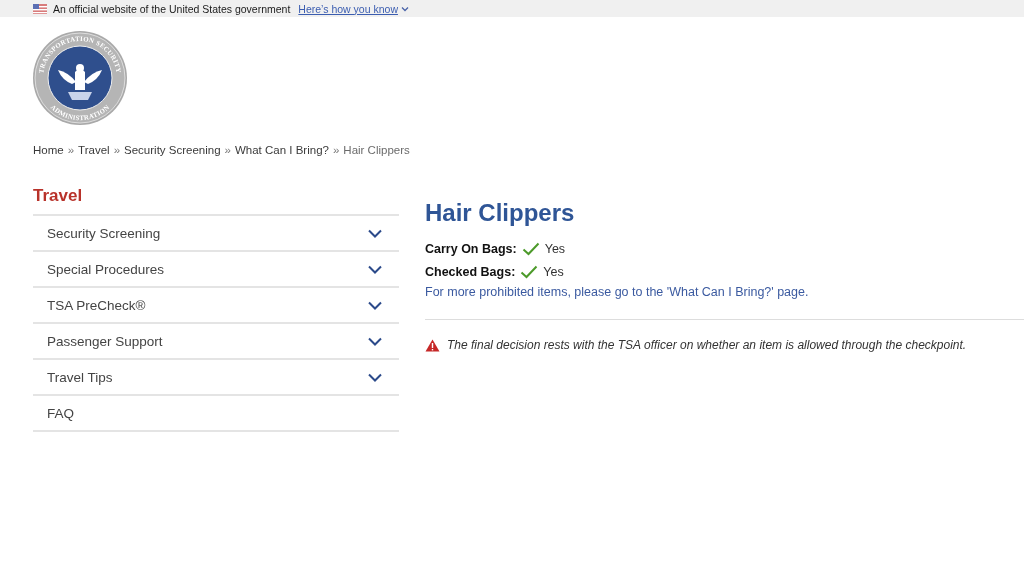 The height and width of the screenshot is (576, 1024). I want to click on breadcrumb-link: Security Screening, so click(172, 150).